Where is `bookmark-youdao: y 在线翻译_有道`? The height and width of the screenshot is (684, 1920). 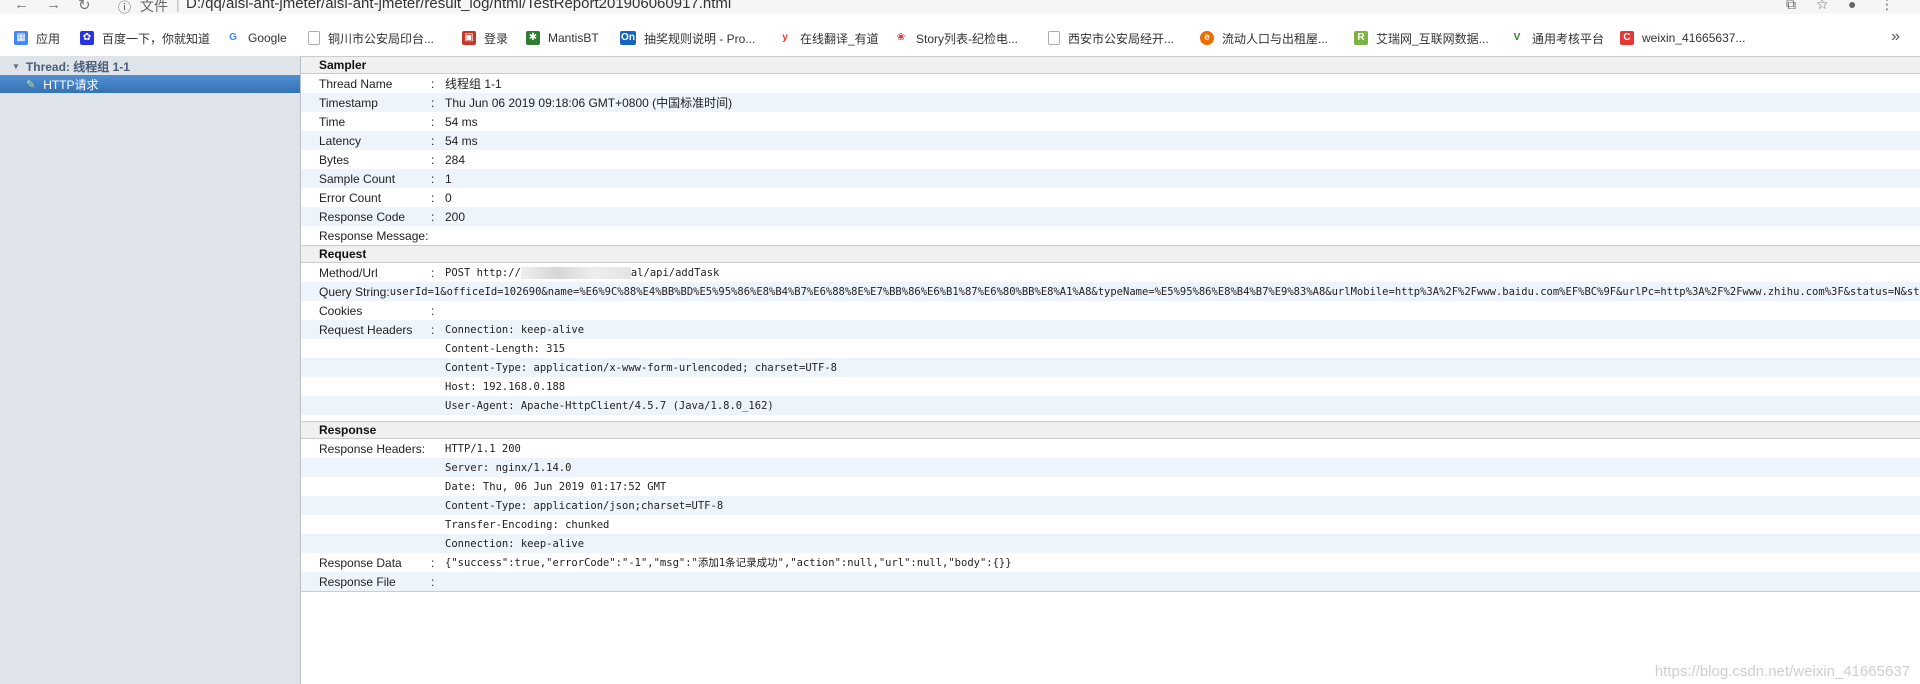
bookmark-youdao: y 在线翻译_有道 is located at coordinates (828, 38).